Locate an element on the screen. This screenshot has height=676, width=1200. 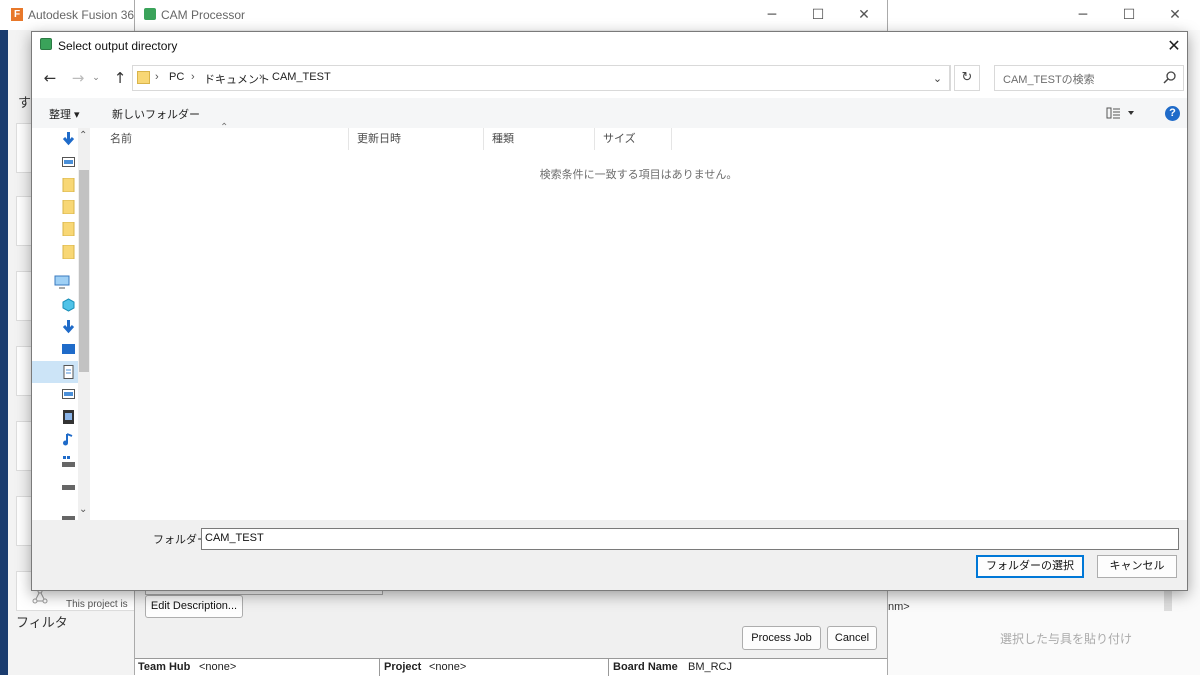
help-icon: ? is located at coordinates (1172, 113).